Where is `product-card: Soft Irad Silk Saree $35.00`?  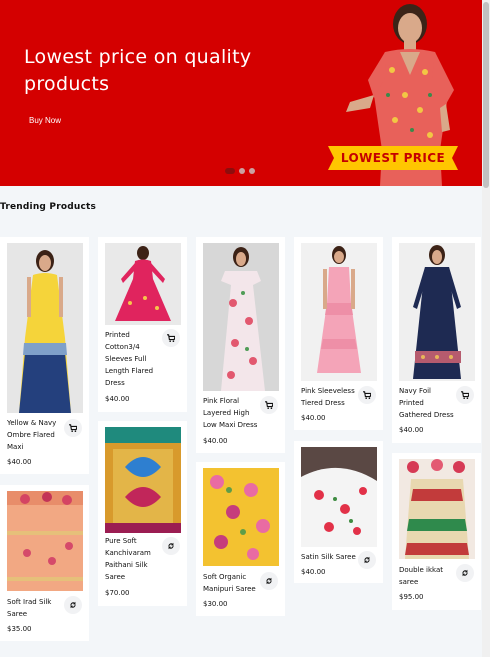 product-card: Soft Irad Silk Saree $35.00 is located at coordinates (44, 563).